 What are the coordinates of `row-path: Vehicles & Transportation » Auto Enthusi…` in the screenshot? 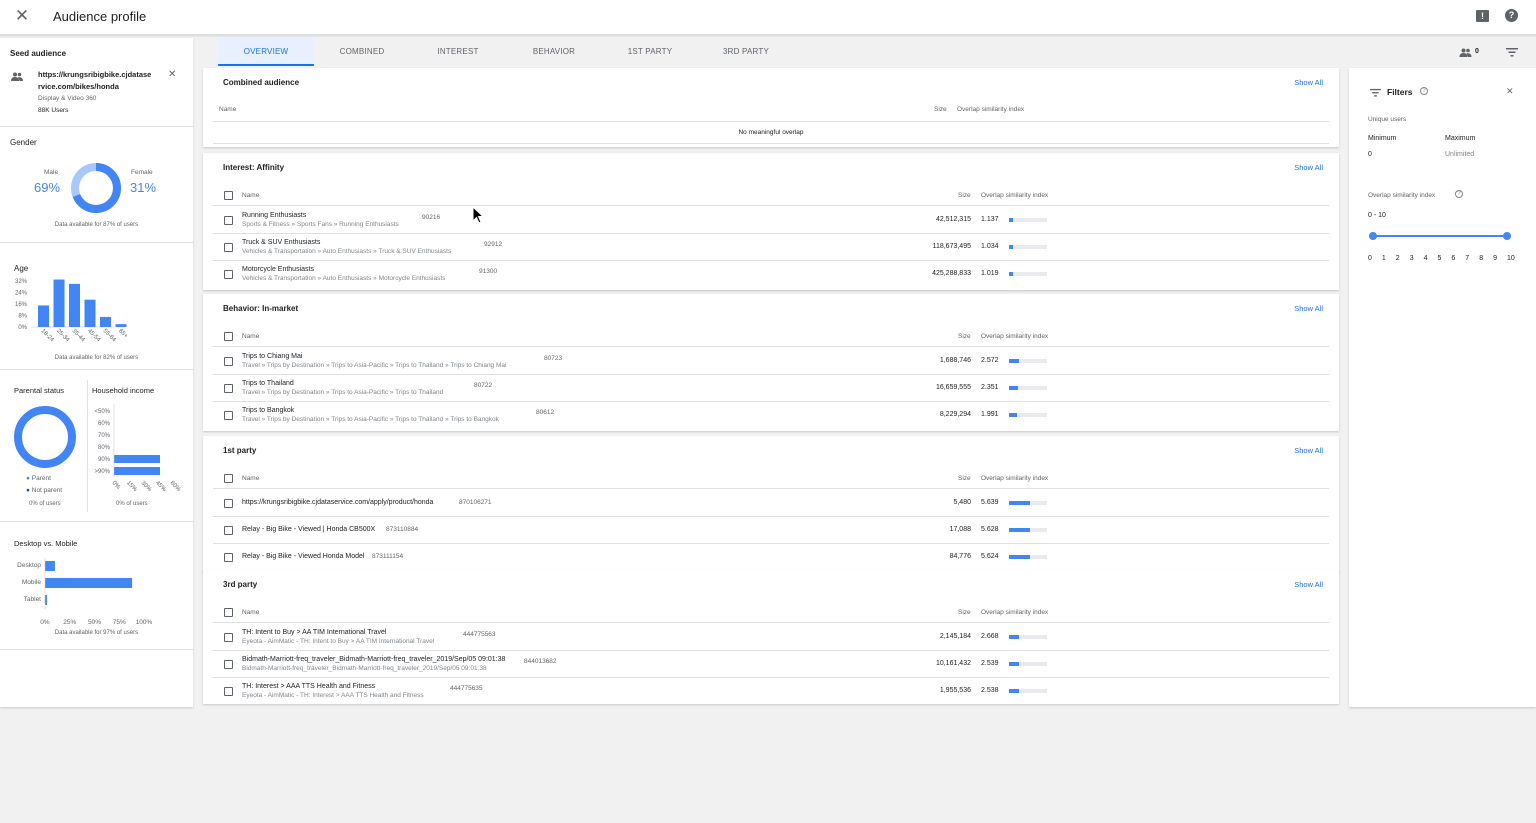 It's located at (344, 278).